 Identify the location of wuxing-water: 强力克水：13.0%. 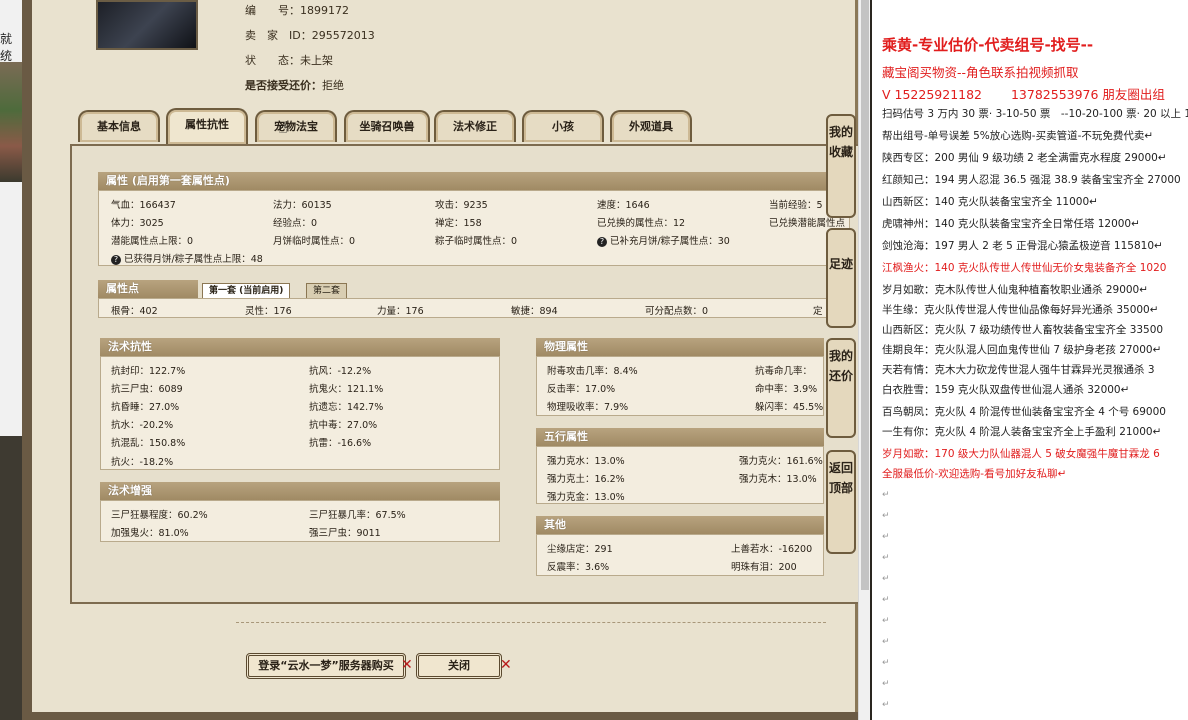
(586, 461).